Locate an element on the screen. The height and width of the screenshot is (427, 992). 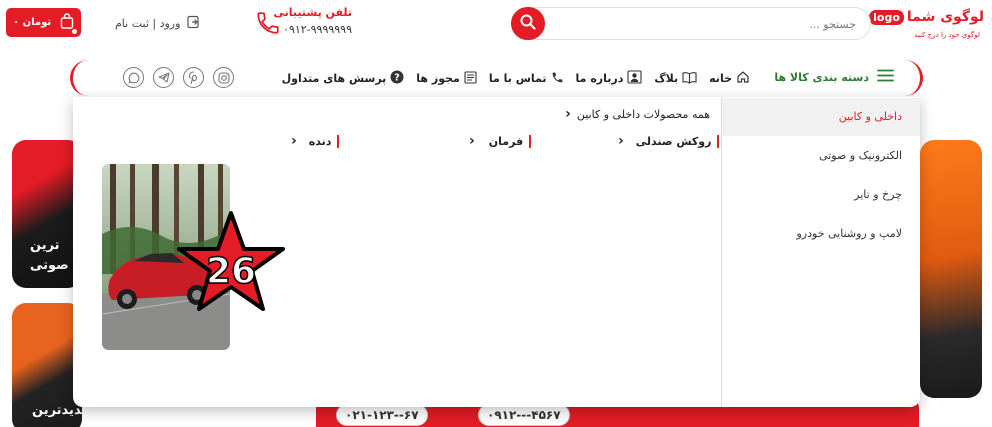
nav-link-contact: تماس با ما is located at coordinates (526, 79).